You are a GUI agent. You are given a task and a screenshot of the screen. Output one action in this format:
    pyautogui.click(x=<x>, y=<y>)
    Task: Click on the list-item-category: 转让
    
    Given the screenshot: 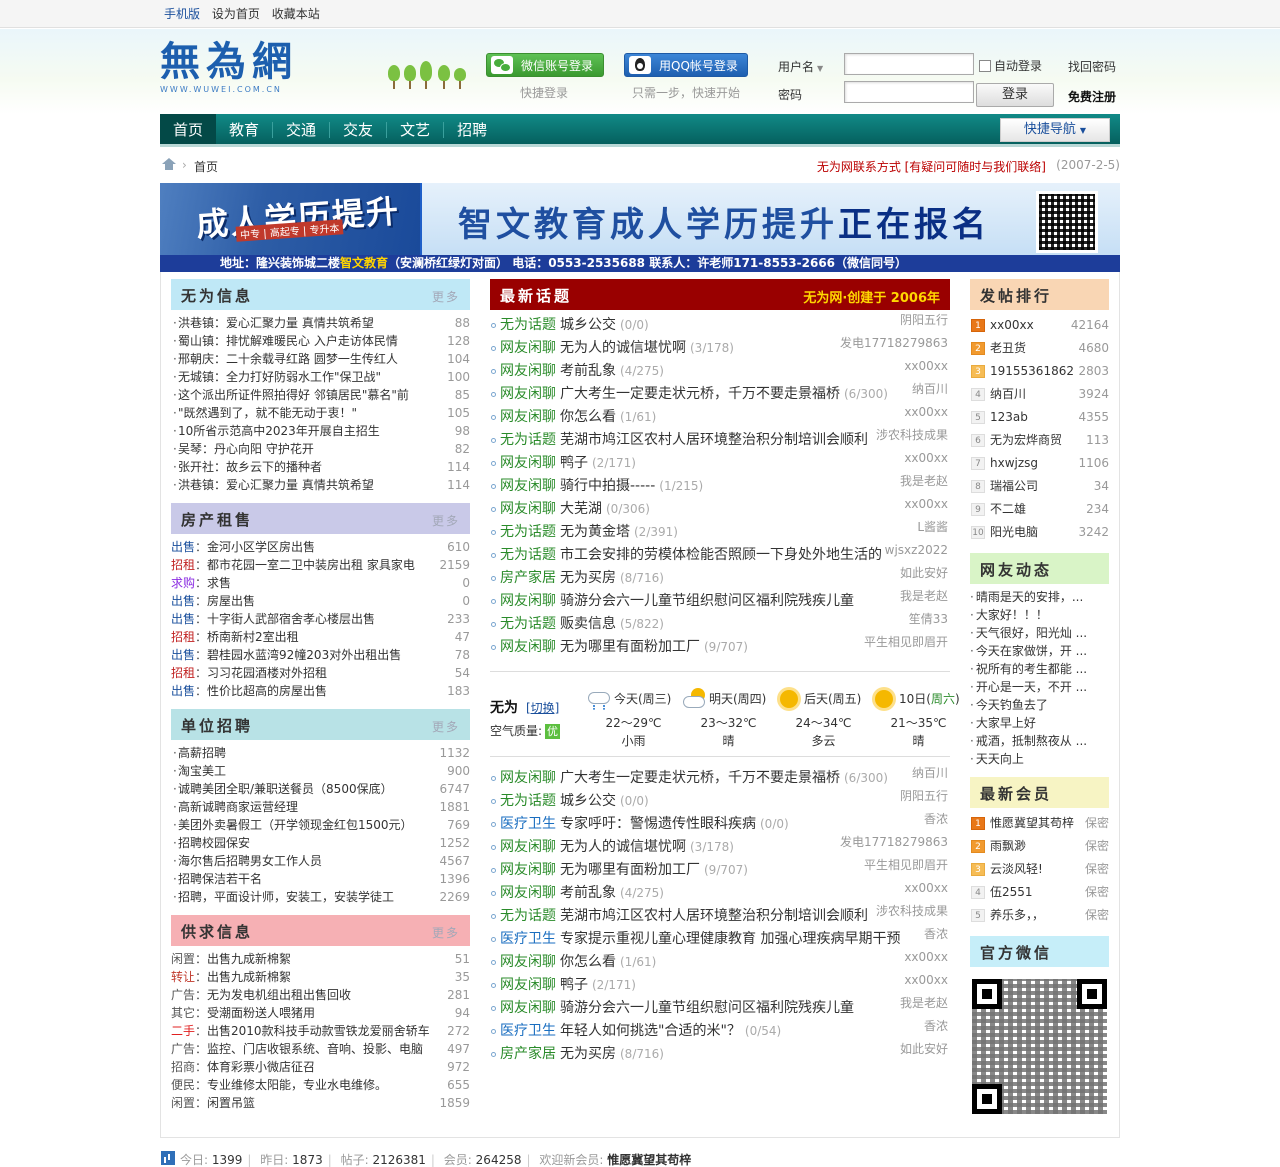 What is the action you would take?
    pyautogui.click(x=183, y=977)
    